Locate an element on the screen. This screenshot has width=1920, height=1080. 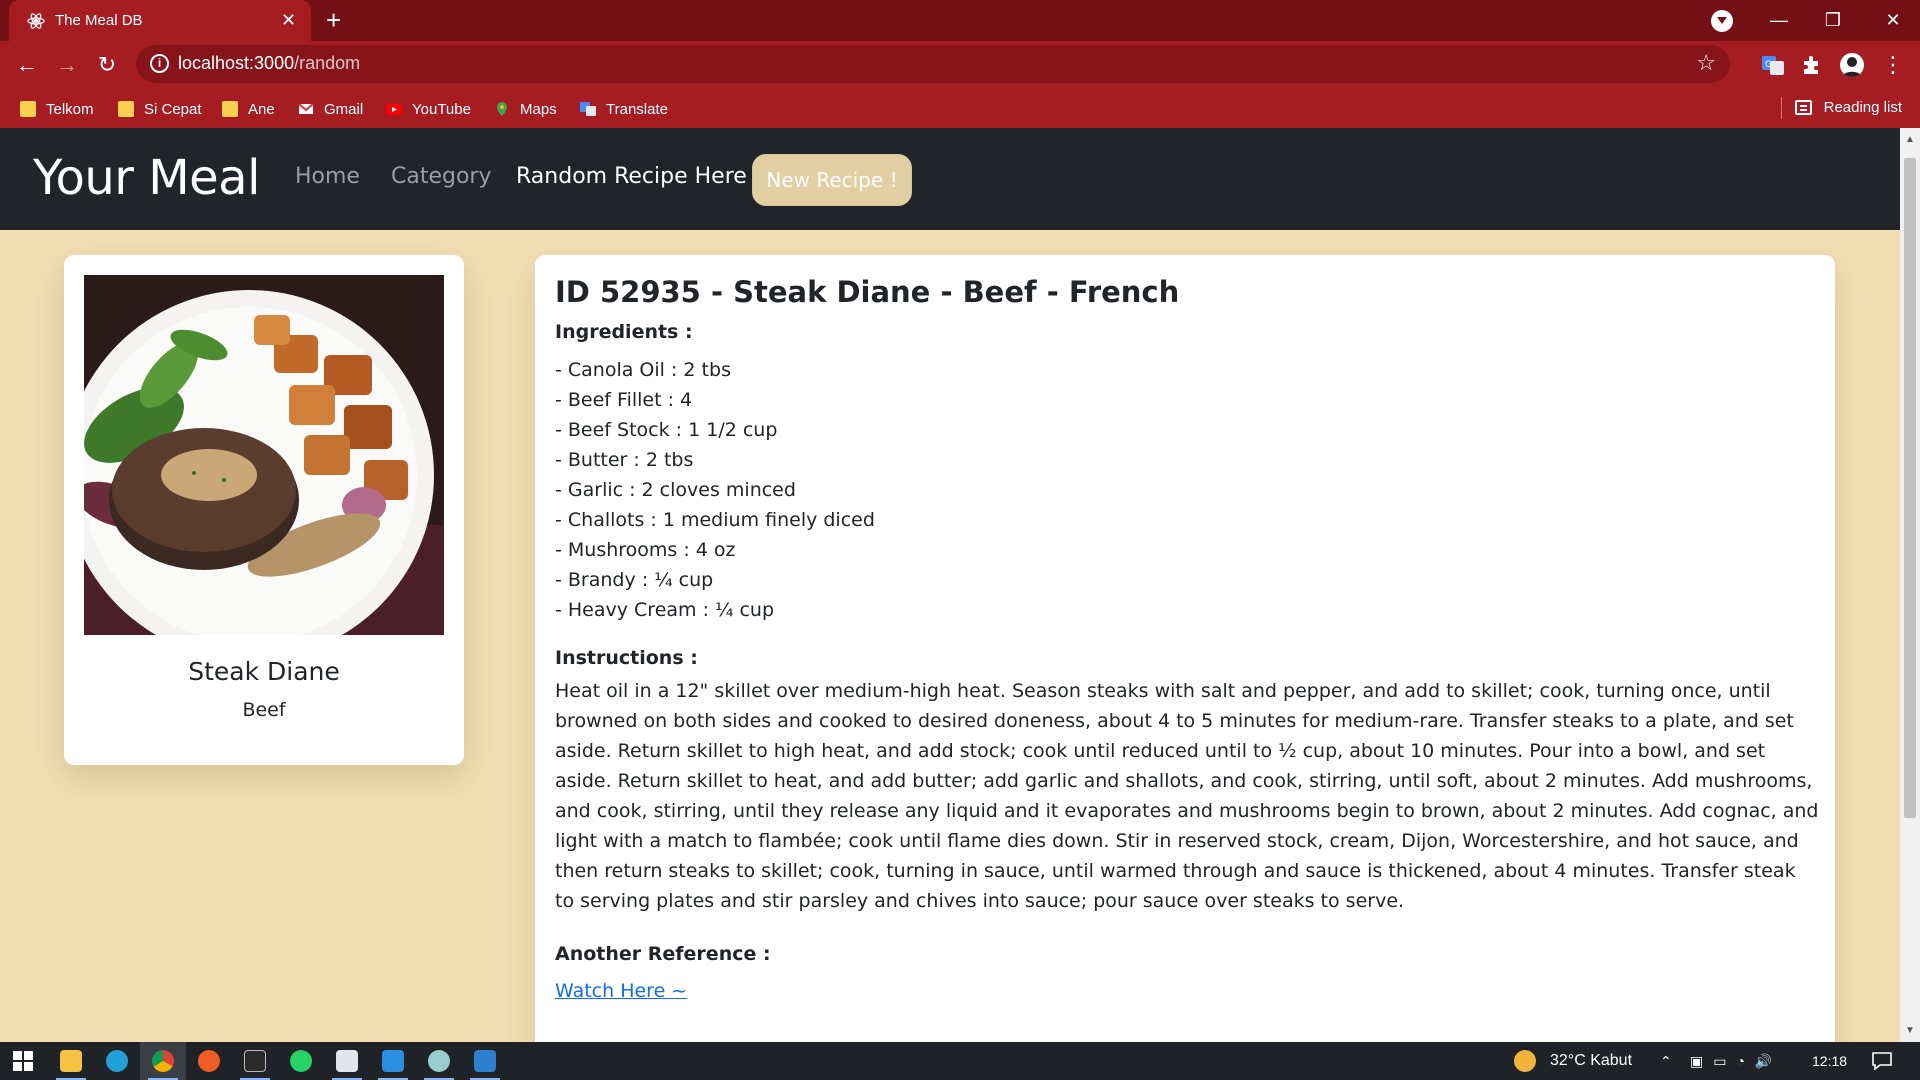
maps-pin-icon is located at coordinates (502, 109).